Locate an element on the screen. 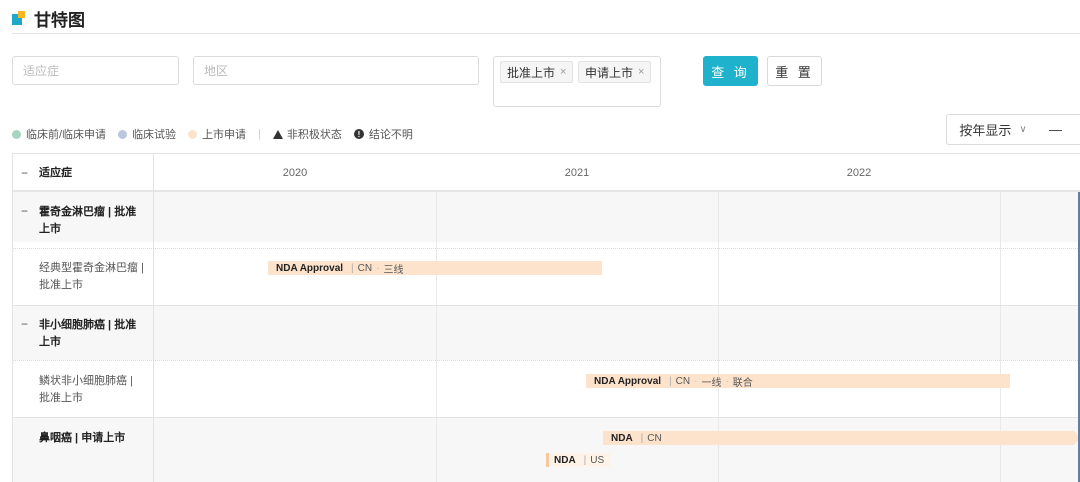  bar-extra: 联合 is located at coordinates (742, 383).